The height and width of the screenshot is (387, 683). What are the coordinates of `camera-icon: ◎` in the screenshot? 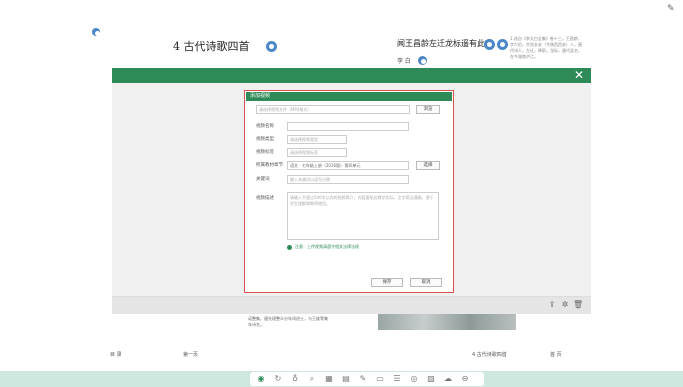 It's located at (414, 379).